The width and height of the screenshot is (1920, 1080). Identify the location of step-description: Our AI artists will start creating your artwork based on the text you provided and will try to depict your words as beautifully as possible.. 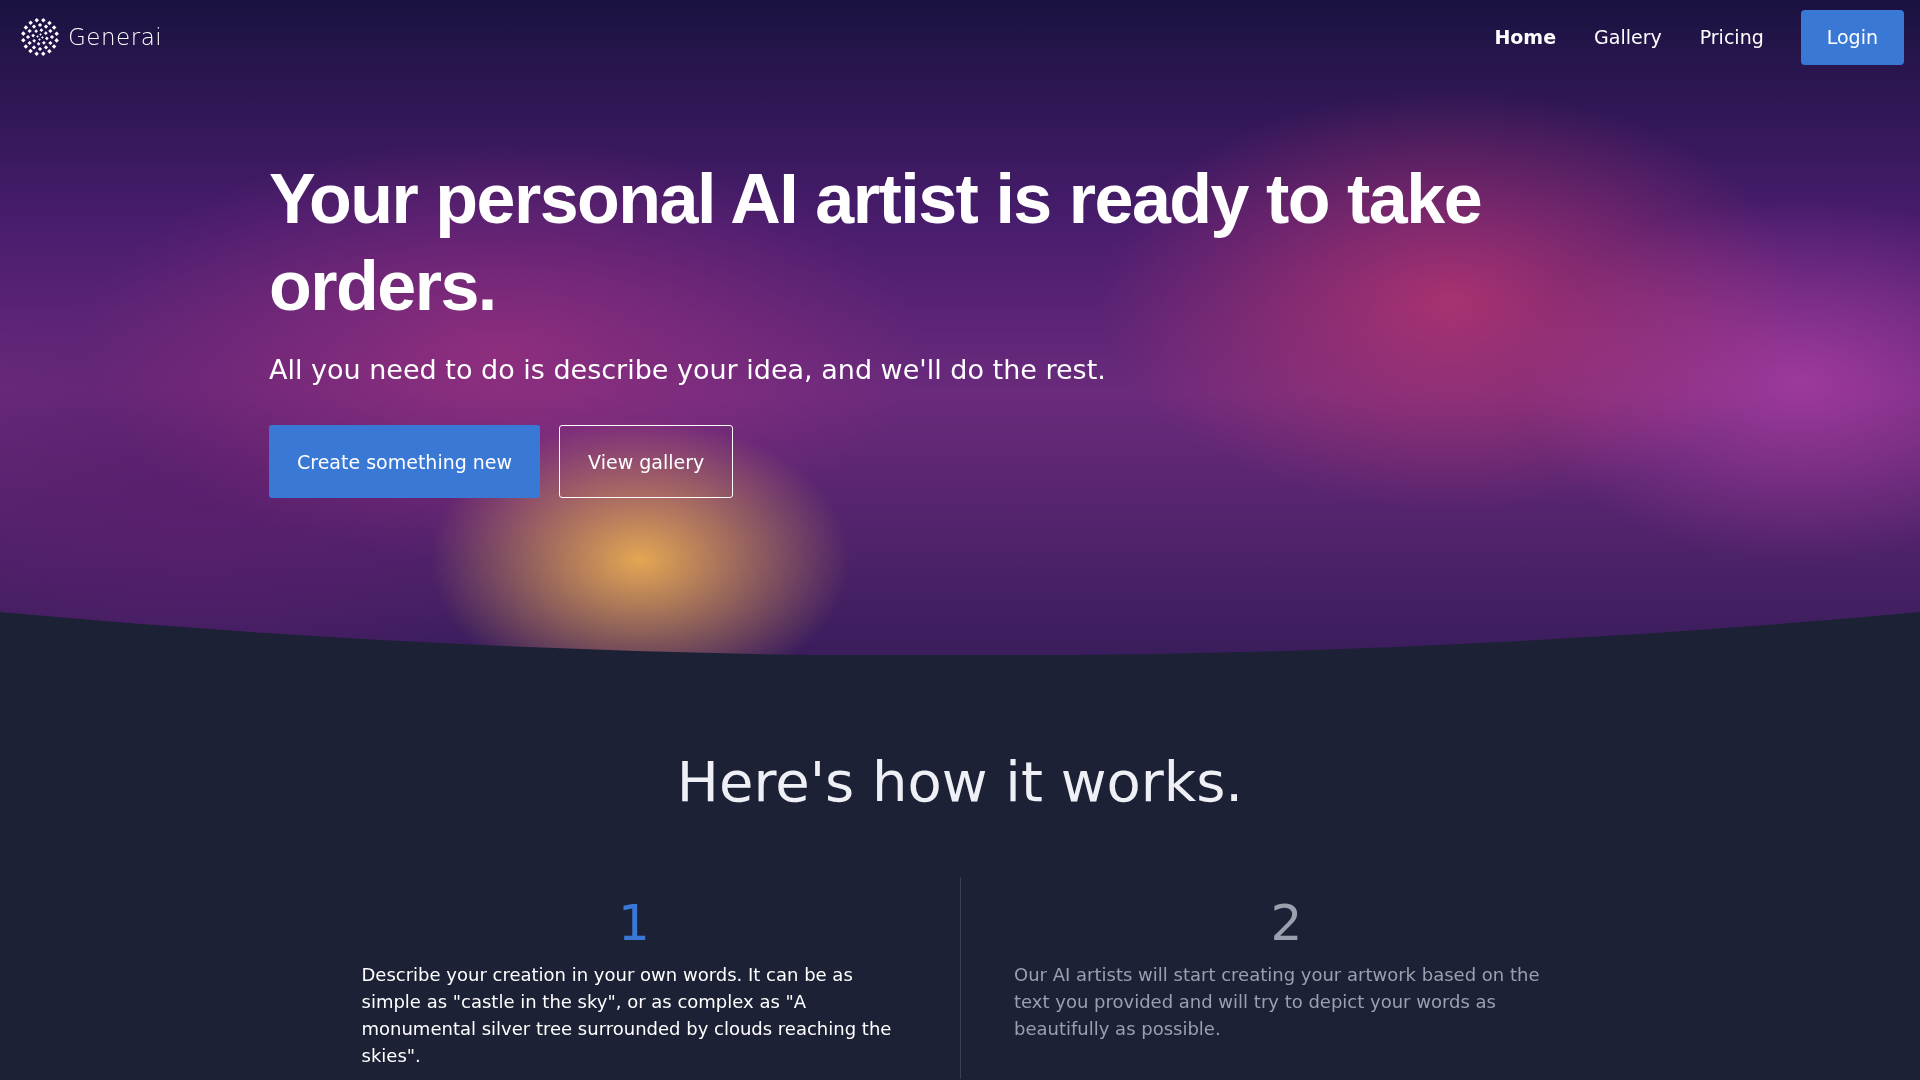
(1277, 1002).